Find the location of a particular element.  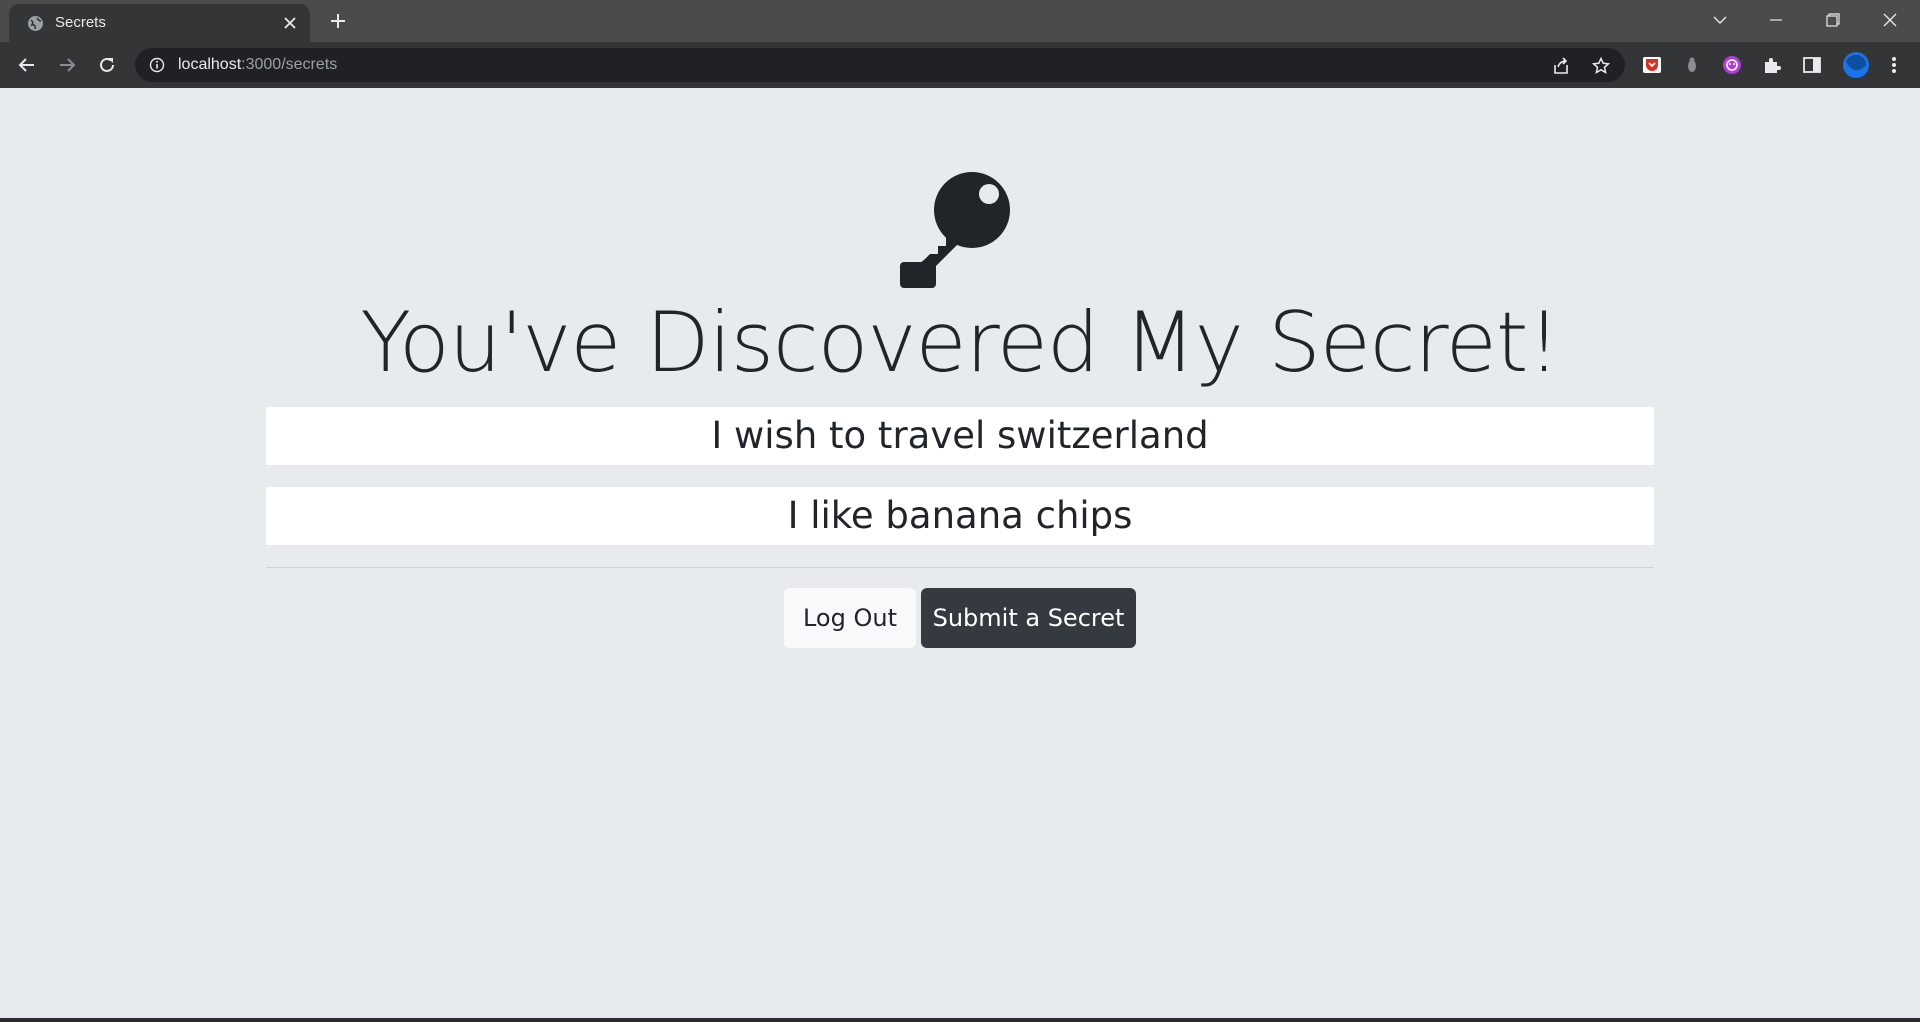

forward-icon is located at coordinates (67, 65).